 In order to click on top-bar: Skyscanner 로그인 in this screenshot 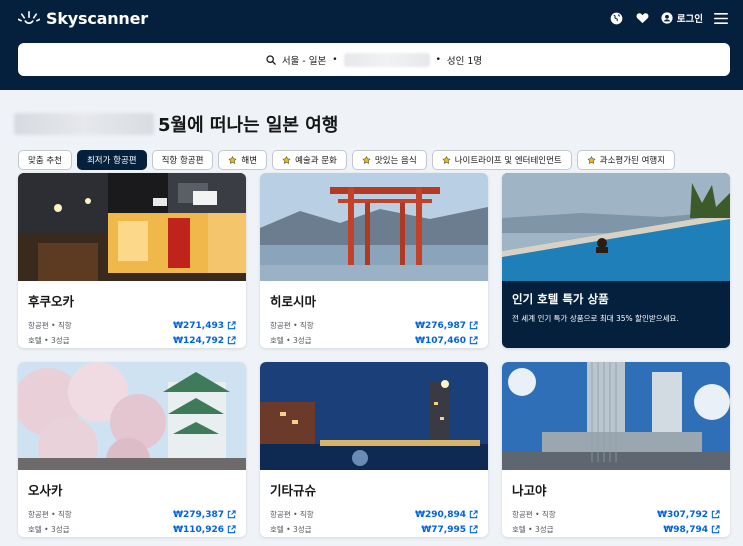, I will do `click(371, 18)`.